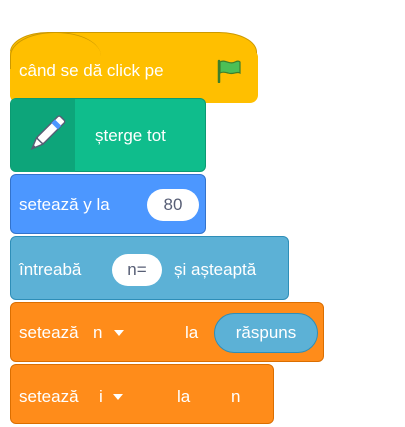 This screenshot has width=405, height=427. What do you see at coordinates (113, 334) in the screenshot?
I see `variable-n-dropdown: n` at bounding box center [113, 334].